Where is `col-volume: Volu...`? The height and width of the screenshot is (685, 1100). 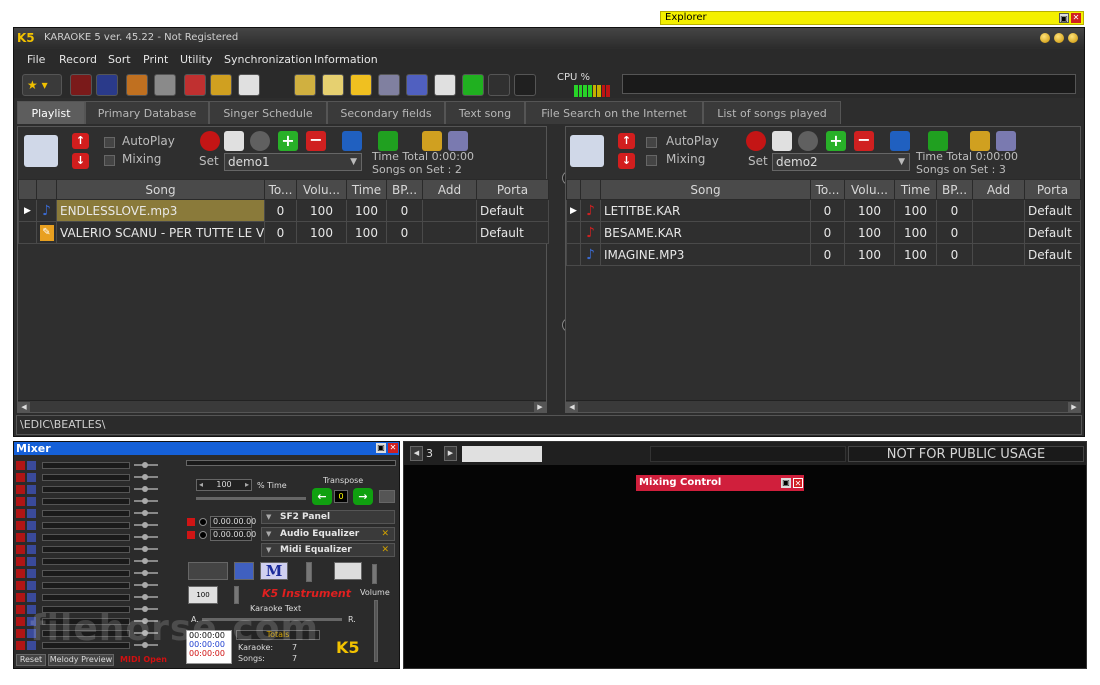
col-volume: Volu... is located at coordinates (321, 189).